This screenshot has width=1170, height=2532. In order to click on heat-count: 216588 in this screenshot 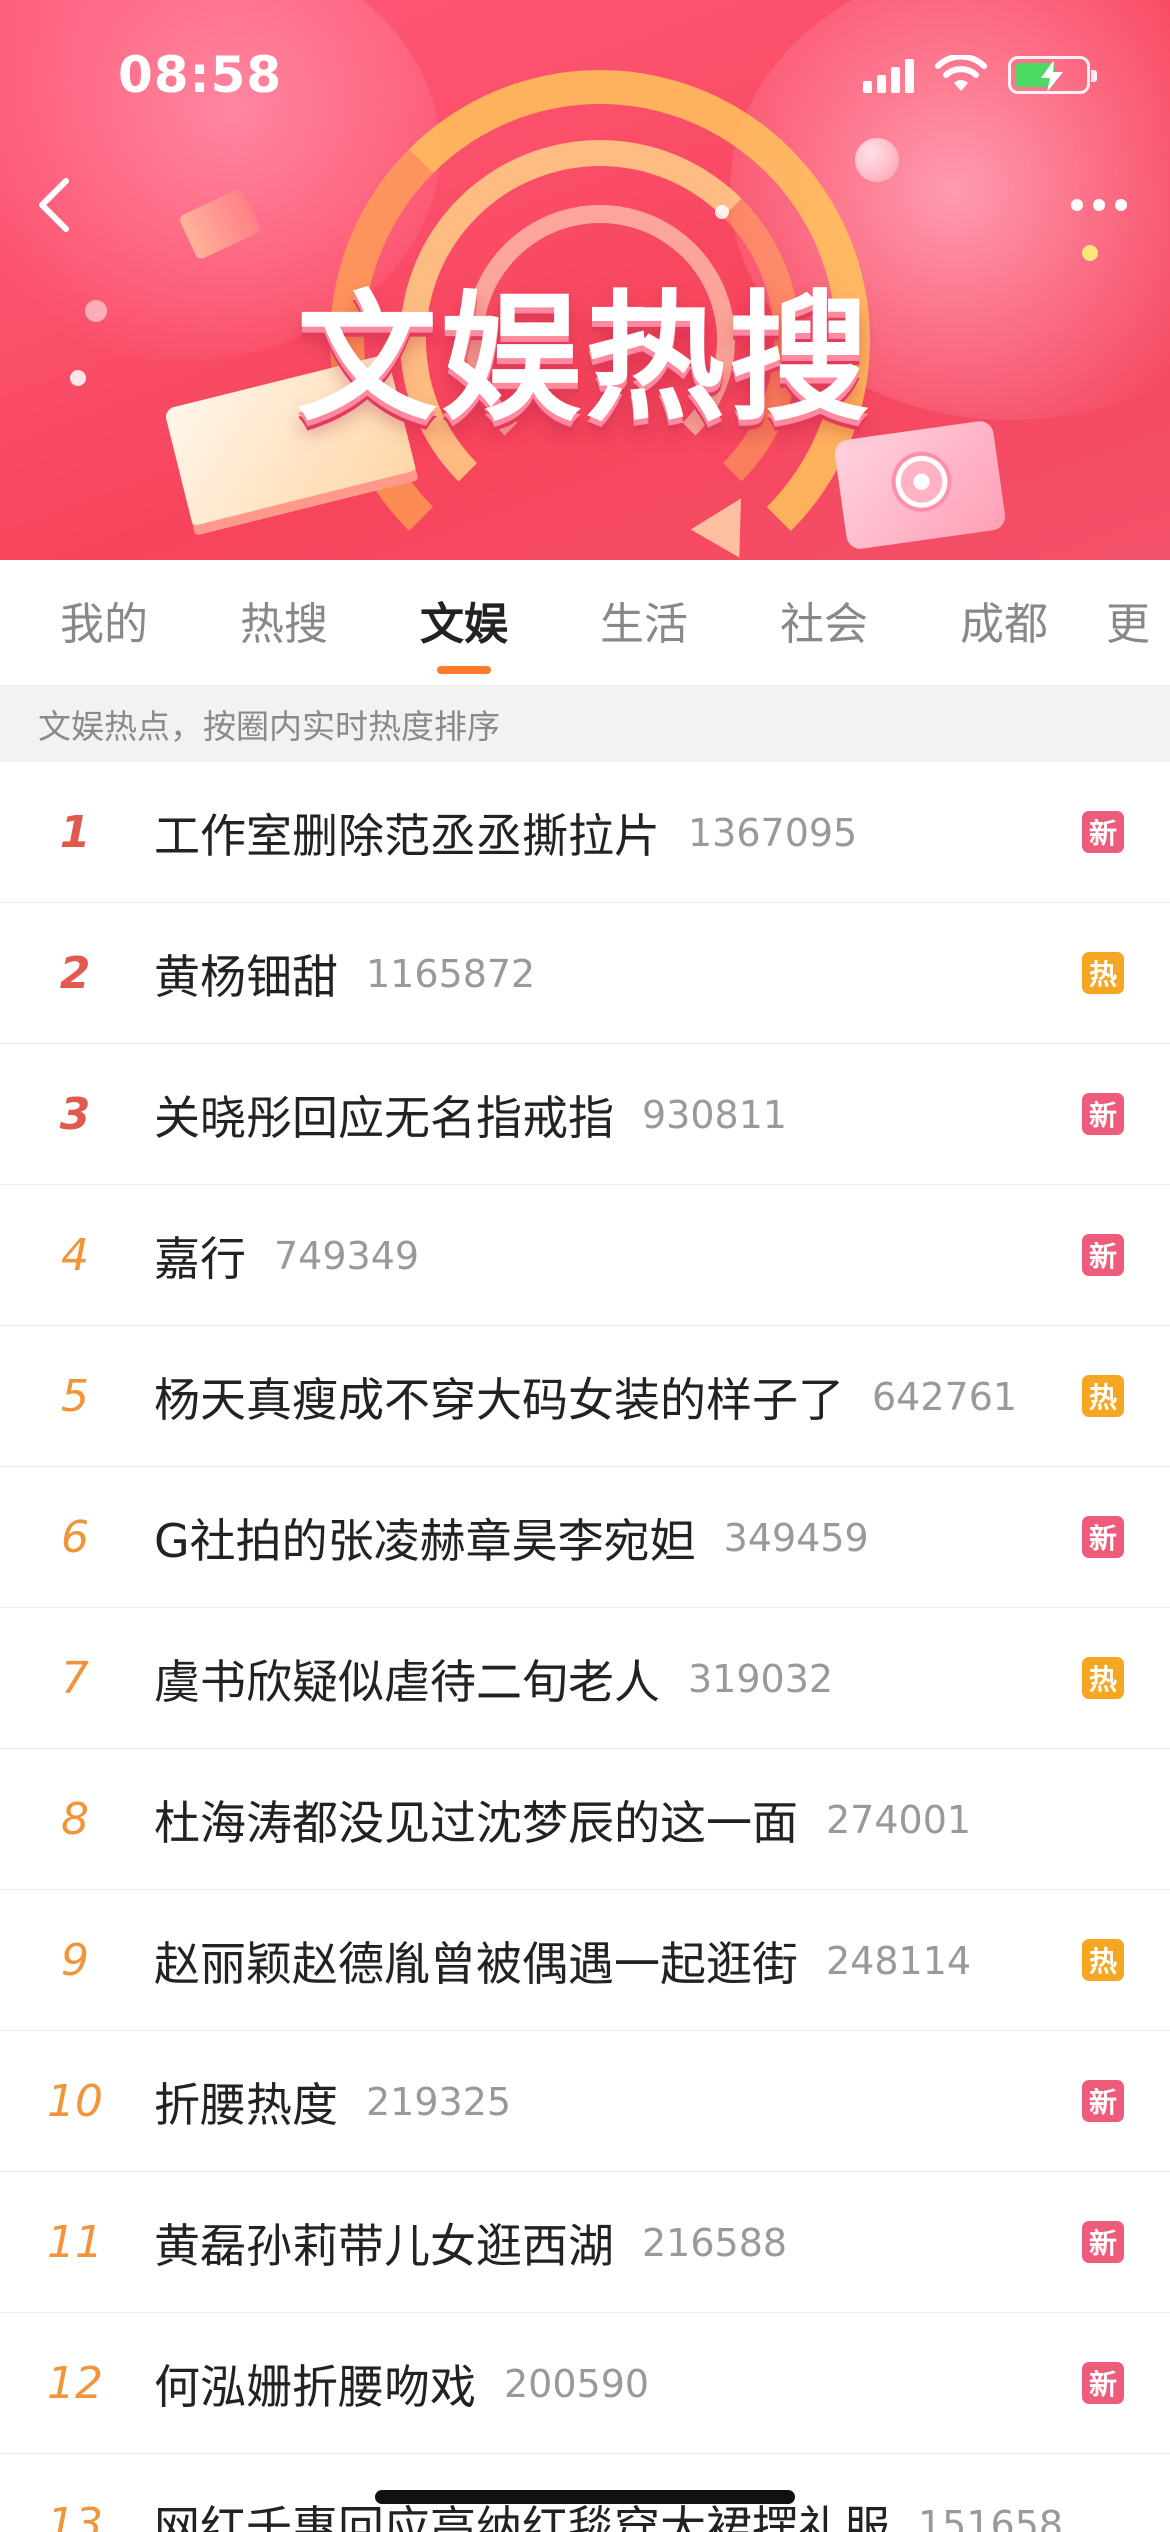, I will do `click(715, 2242)`.